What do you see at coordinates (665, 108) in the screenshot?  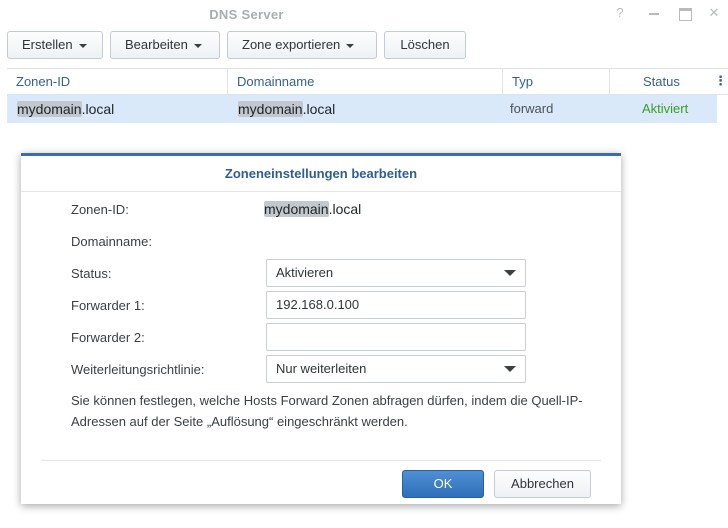 I see `row-status: Aktiviert` at bounding box center [665, 108].